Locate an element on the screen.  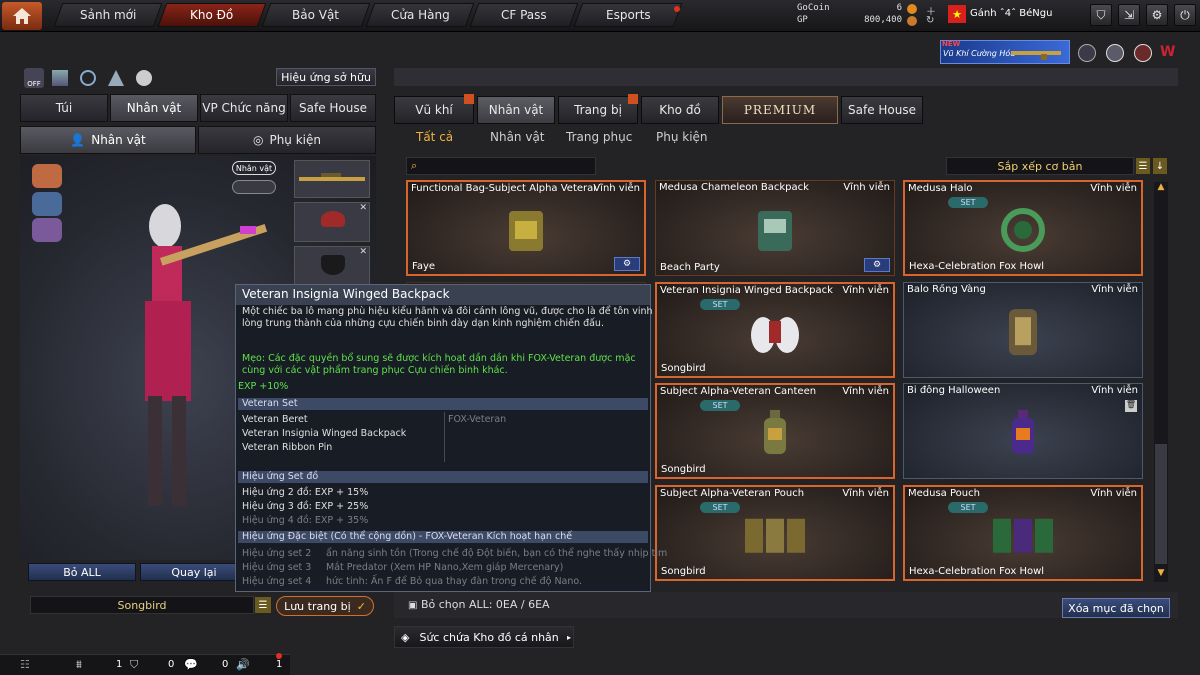
emblem-icon is located at coordinates (1087, 53).